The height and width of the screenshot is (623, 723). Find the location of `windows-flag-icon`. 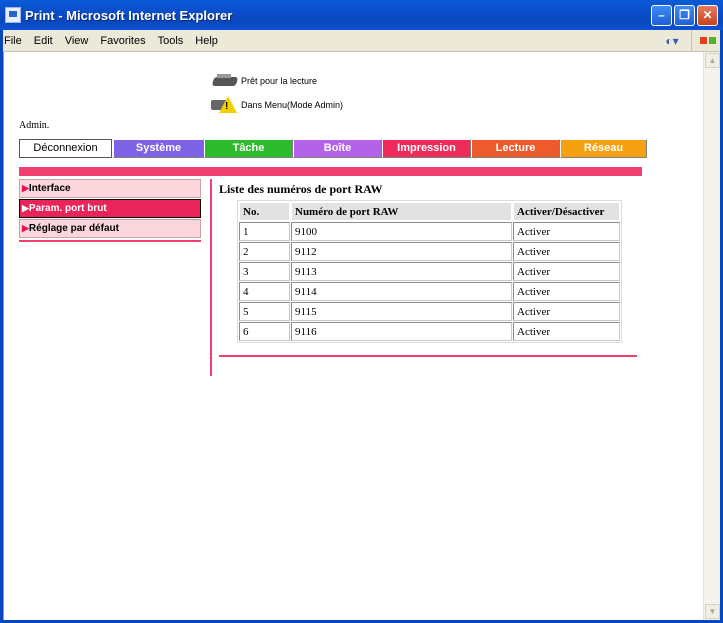

windows-flag-icon is located at coordinates (707, 40).